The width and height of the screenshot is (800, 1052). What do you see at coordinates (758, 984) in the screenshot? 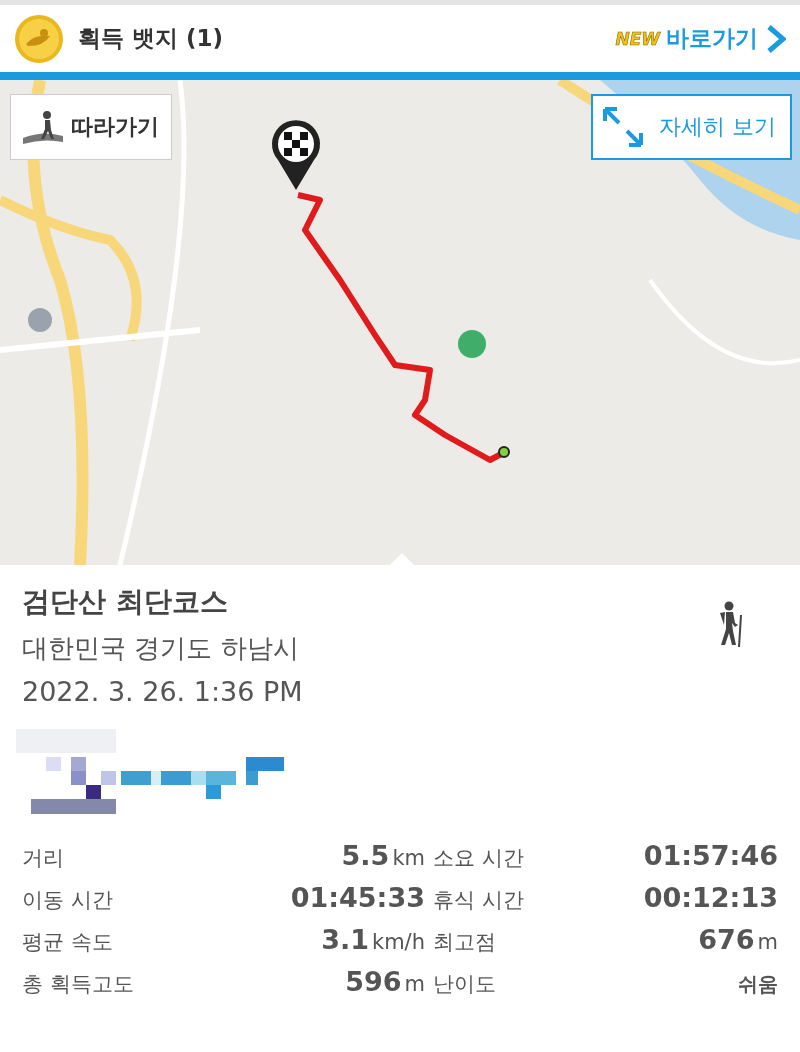
I see `stat-value: 쉬움` at bounding box center [758, 984].